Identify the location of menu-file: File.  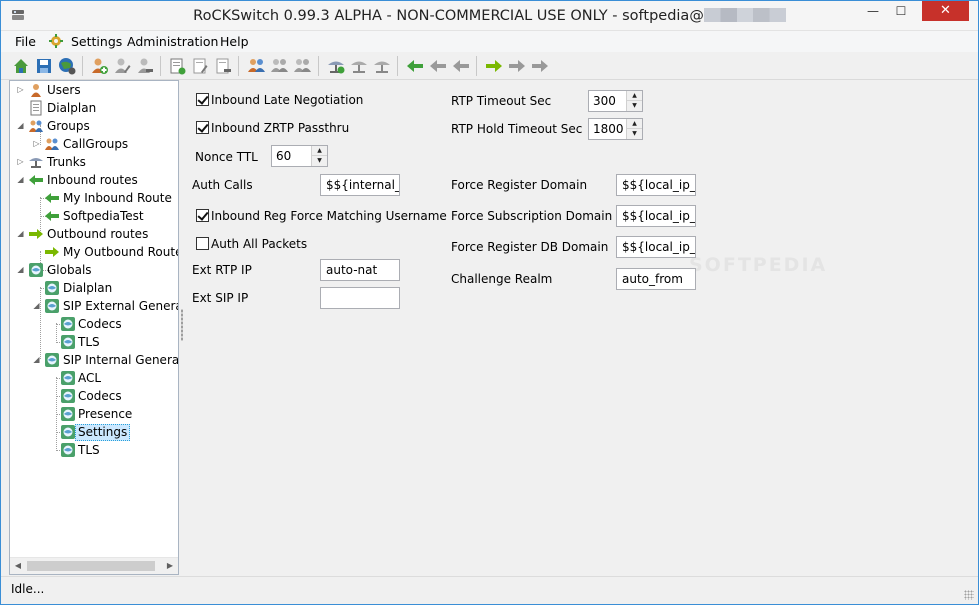
(25, 41).